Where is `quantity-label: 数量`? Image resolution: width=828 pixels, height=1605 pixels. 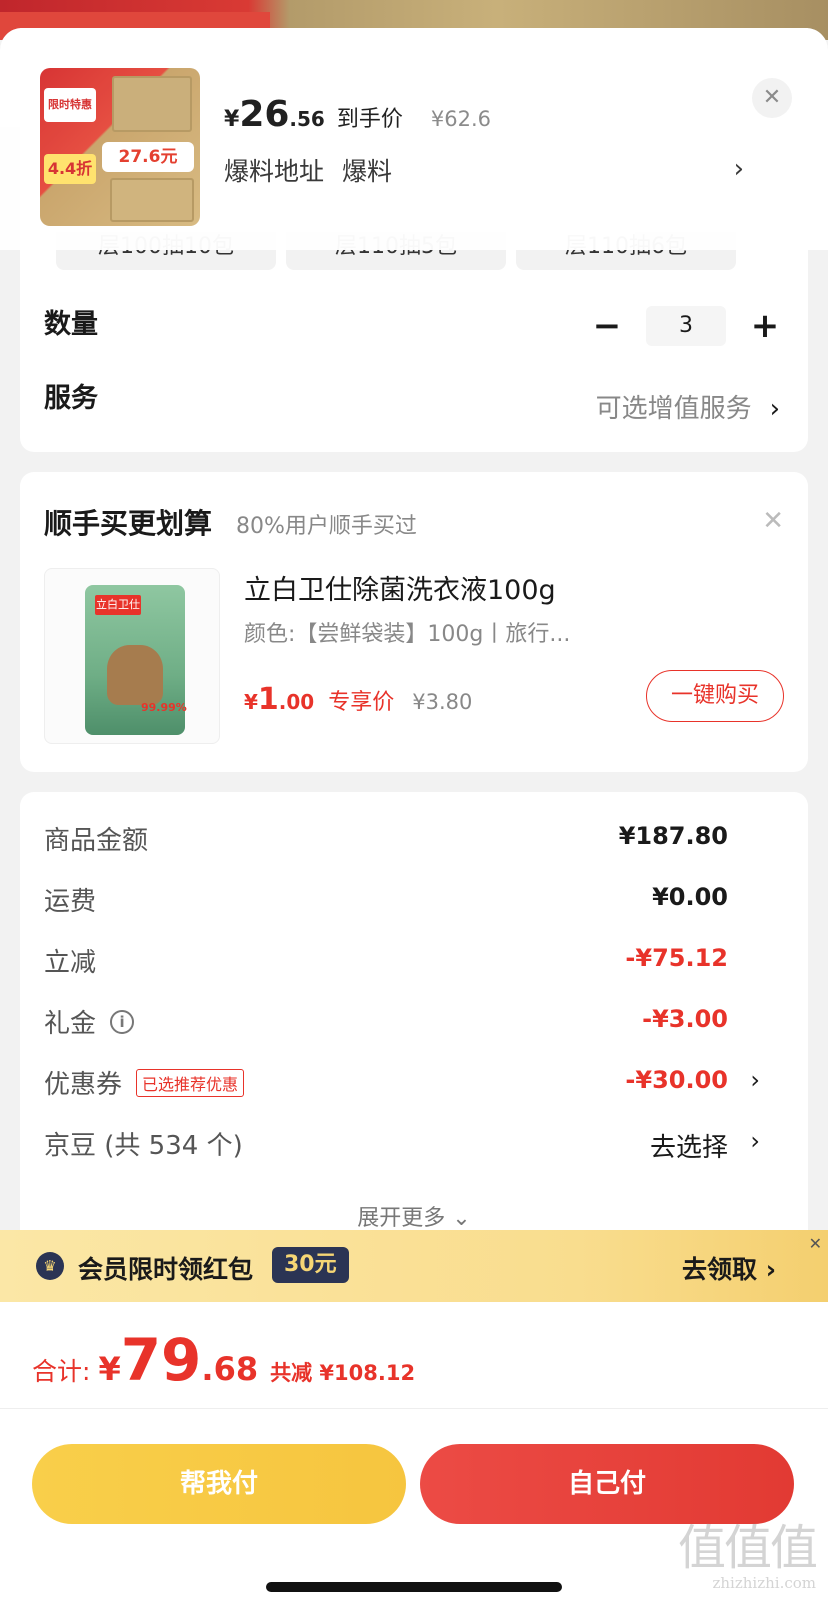
quantity-label: 数量 is located at coordinates (71, 324).